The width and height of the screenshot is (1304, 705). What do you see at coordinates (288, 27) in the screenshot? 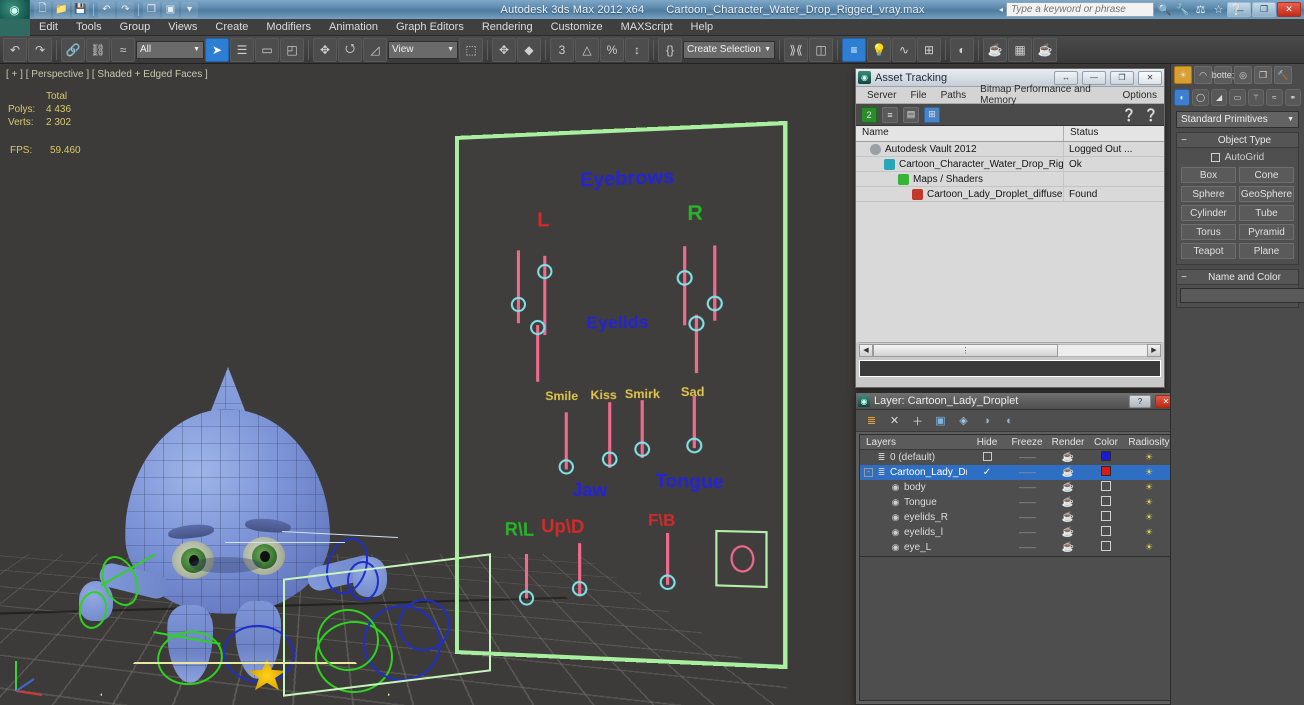
I see `menu-modifiers: Modifiers` at bounding box center [288, 27].